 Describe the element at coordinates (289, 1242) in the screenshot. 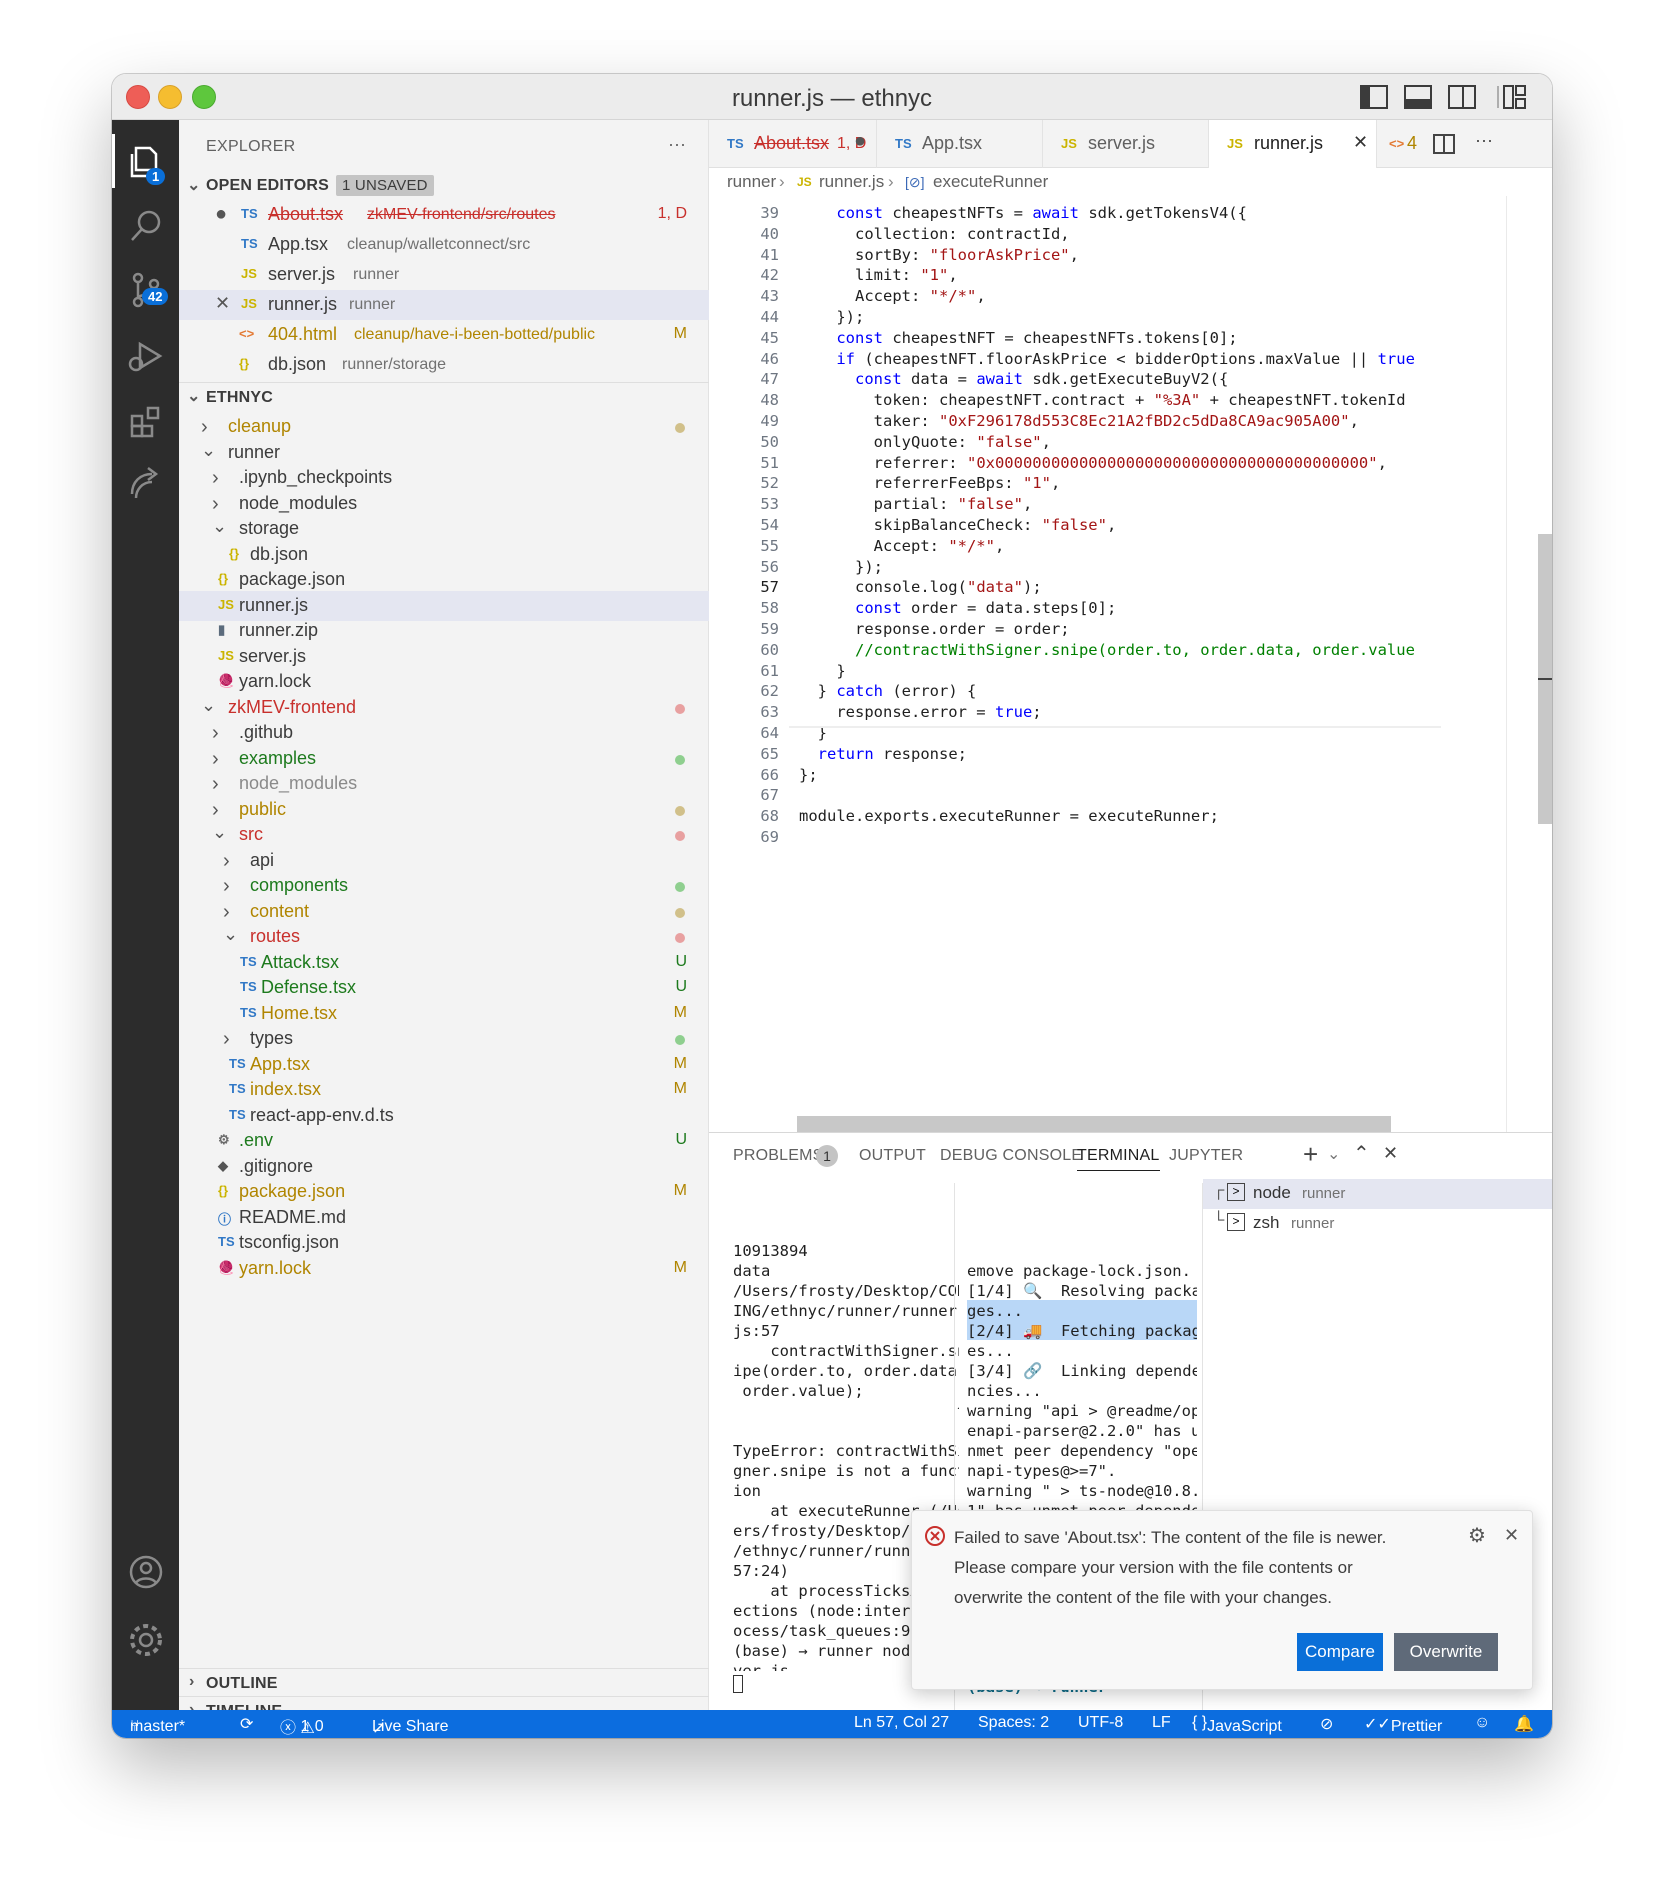

I see `tree-item-label: tsconfig.json` at that location.